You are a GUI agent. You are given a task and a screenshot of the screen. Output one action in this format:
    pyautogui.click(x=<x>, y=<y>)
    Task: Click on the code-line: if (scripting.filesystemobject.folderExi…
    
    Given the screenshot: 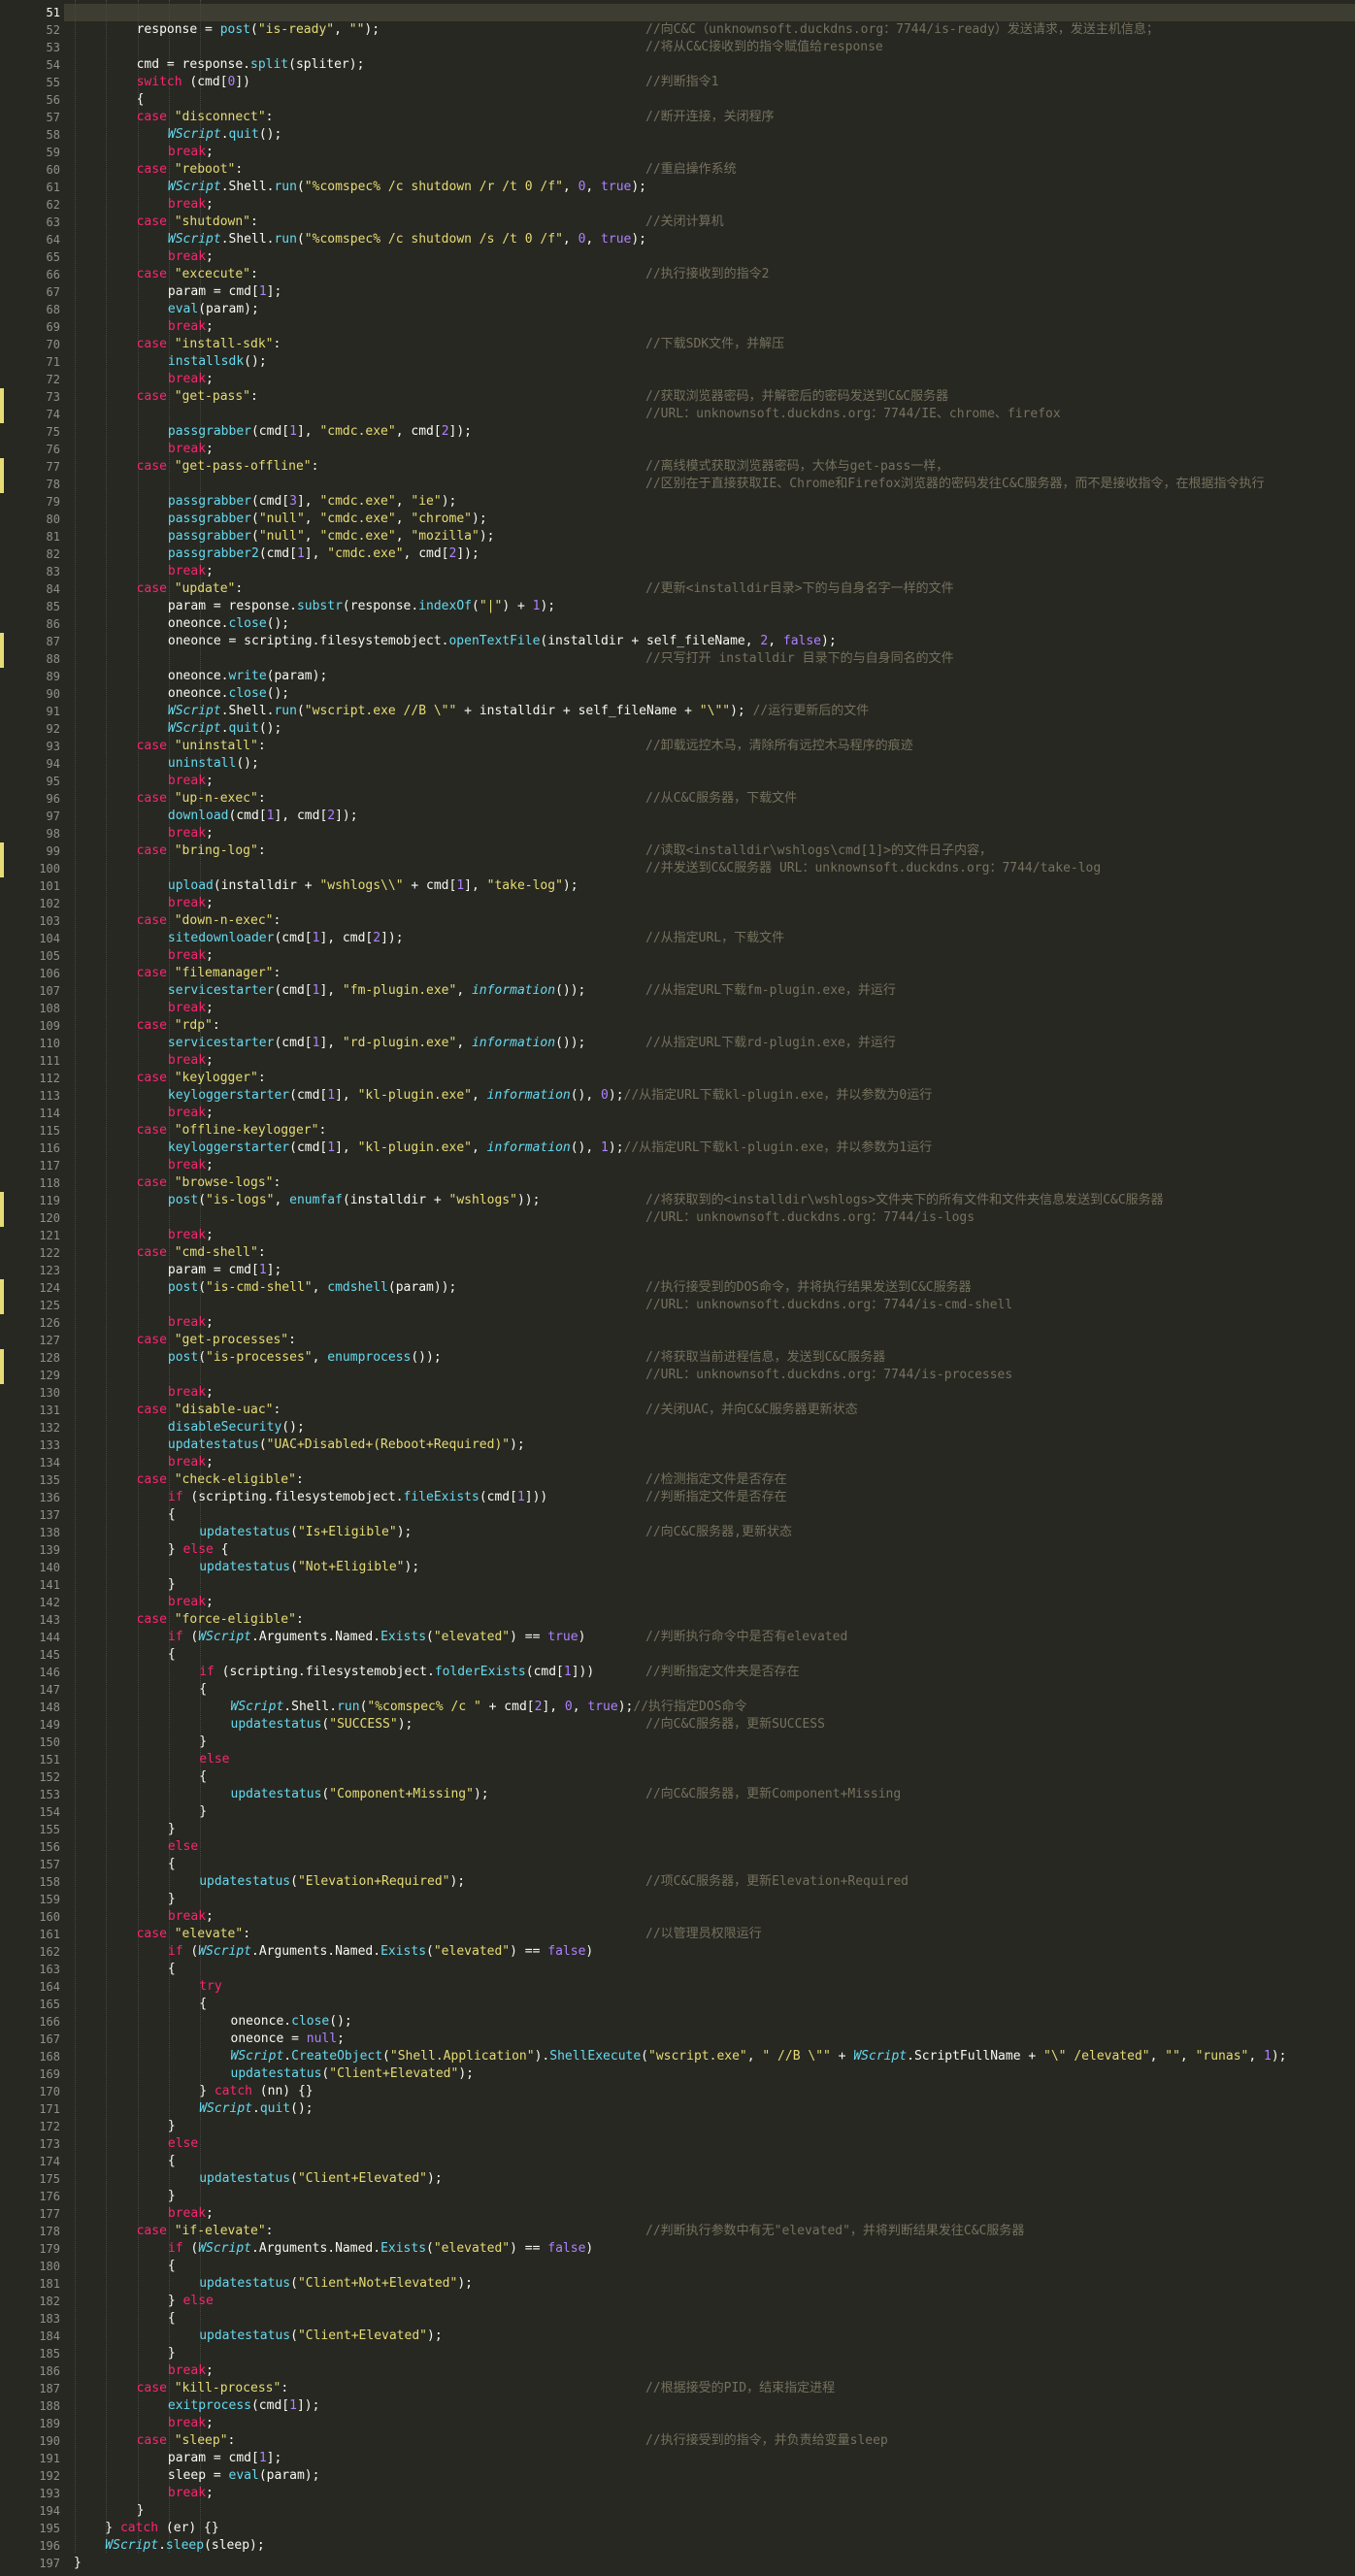 What is the action you would take?
    pyautogui.click(x=714, y=1672)
    